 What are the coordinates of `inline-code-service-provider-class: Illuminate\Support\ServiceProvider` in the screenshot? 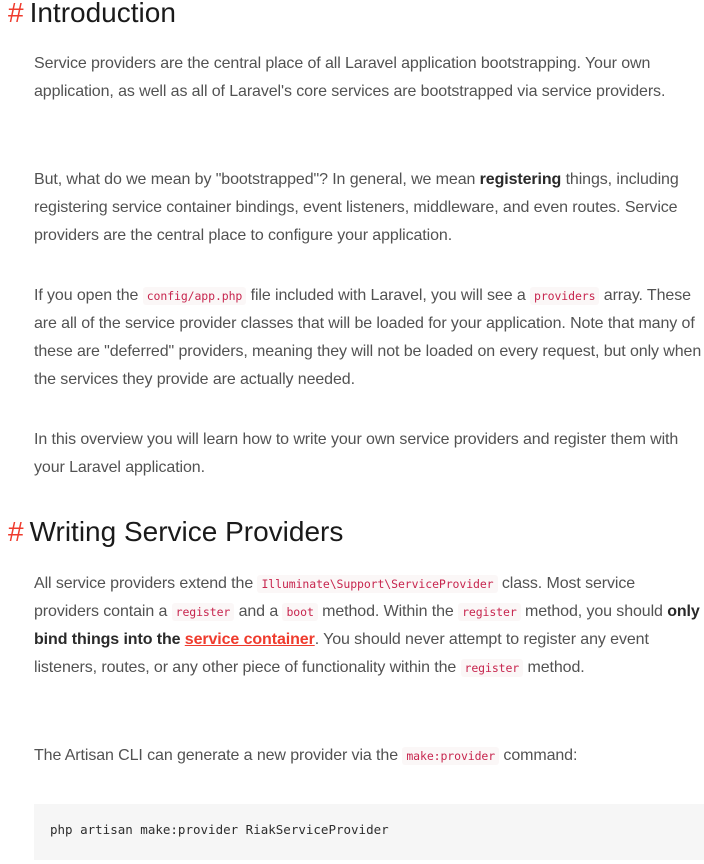 It's located at (377, 584).